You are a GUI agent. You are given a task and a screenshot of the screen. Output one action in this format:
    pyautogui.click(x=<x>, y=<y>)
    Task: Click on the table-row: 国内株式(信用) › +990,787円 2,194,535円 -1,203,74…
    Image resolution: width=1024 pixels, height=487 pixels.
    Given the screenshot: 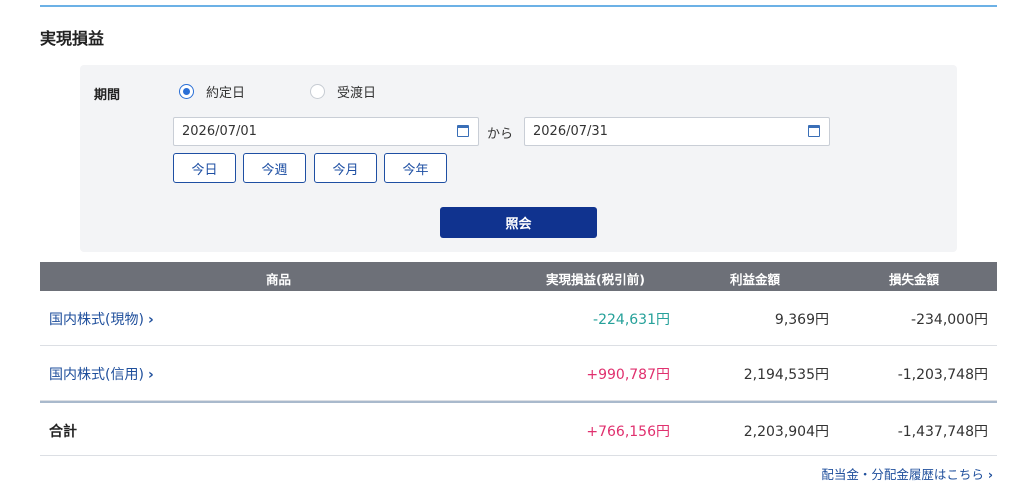 What is the action you would take?
    pyautogui.click(x=518, y=373)
    